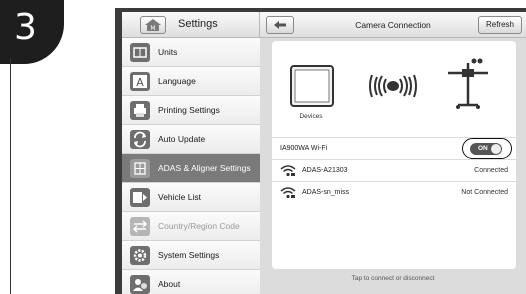 This screenshot has width=526, height=294. Describe the element at coordinates (394, 148) in the screenshot. I see `wifi-toggle-row: IA900WA Wi-Fi ON` at that location.